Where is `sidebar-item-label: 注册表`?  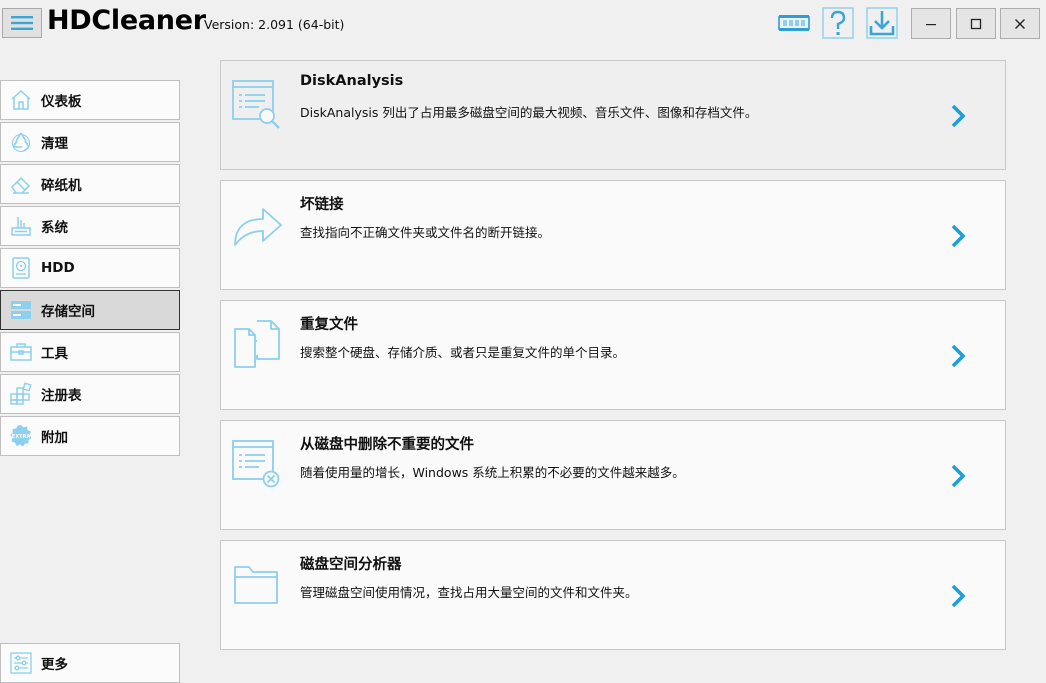
sidebar-item-label: 注册表 is located at coordinates (61, 396).